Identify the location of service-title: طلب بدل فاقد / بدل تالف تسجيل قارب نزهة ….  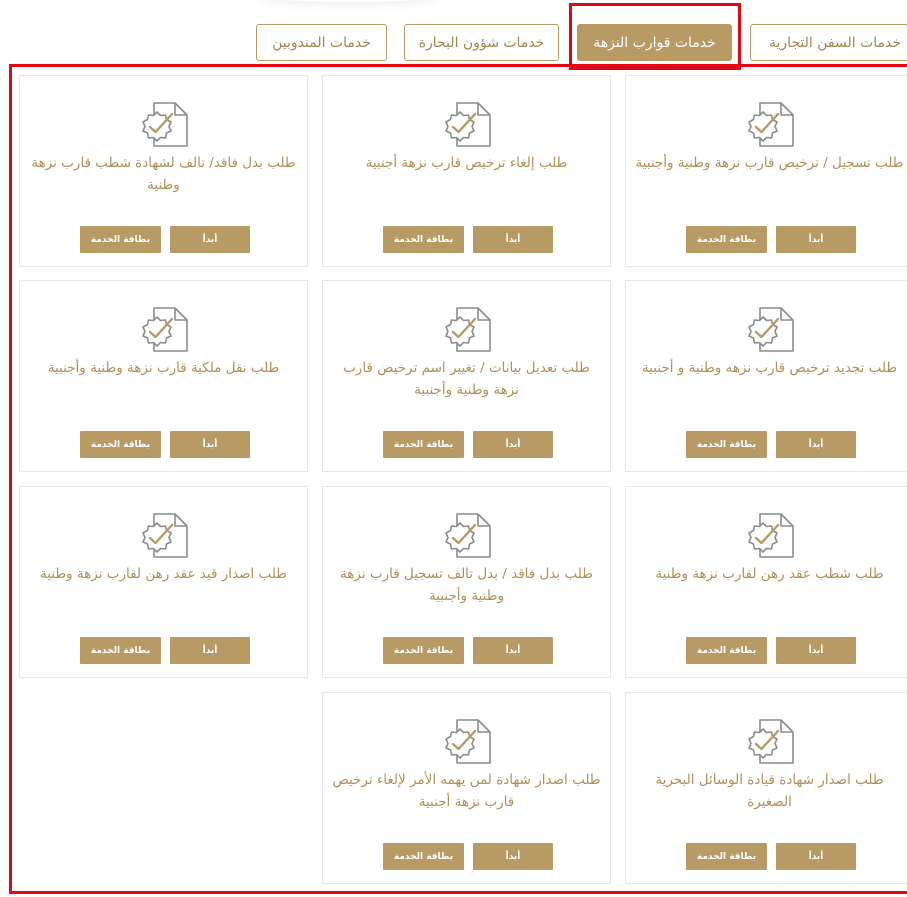
(466, 585).